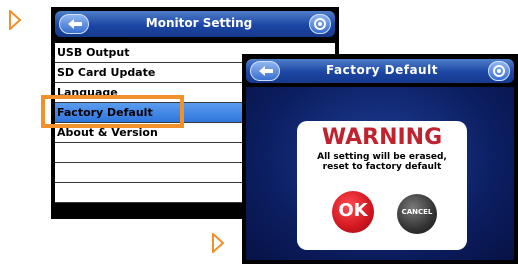  I want to click on warning-message-line: reset to factory default, so click(382, 167).